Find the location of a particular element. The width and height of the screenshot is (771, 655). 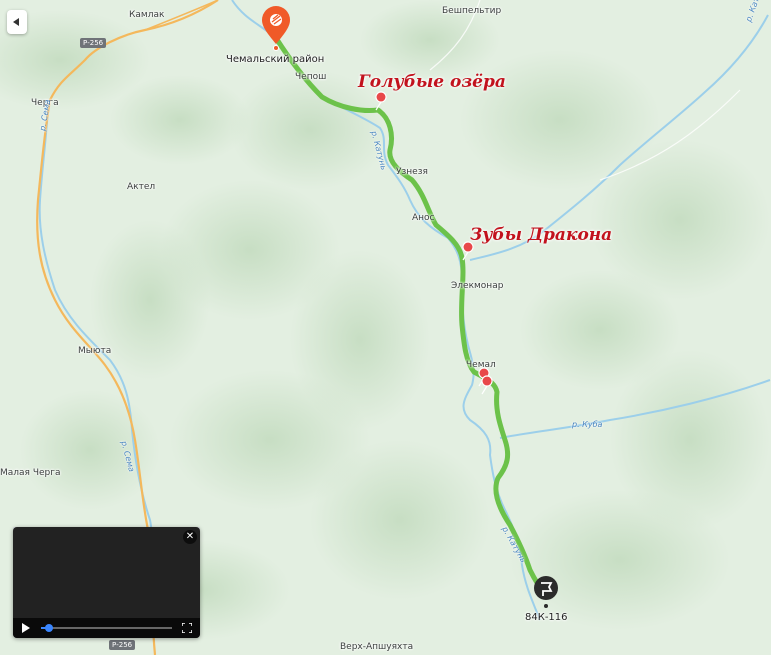

close-icon: ✕ is located at coordinates (190, 537).